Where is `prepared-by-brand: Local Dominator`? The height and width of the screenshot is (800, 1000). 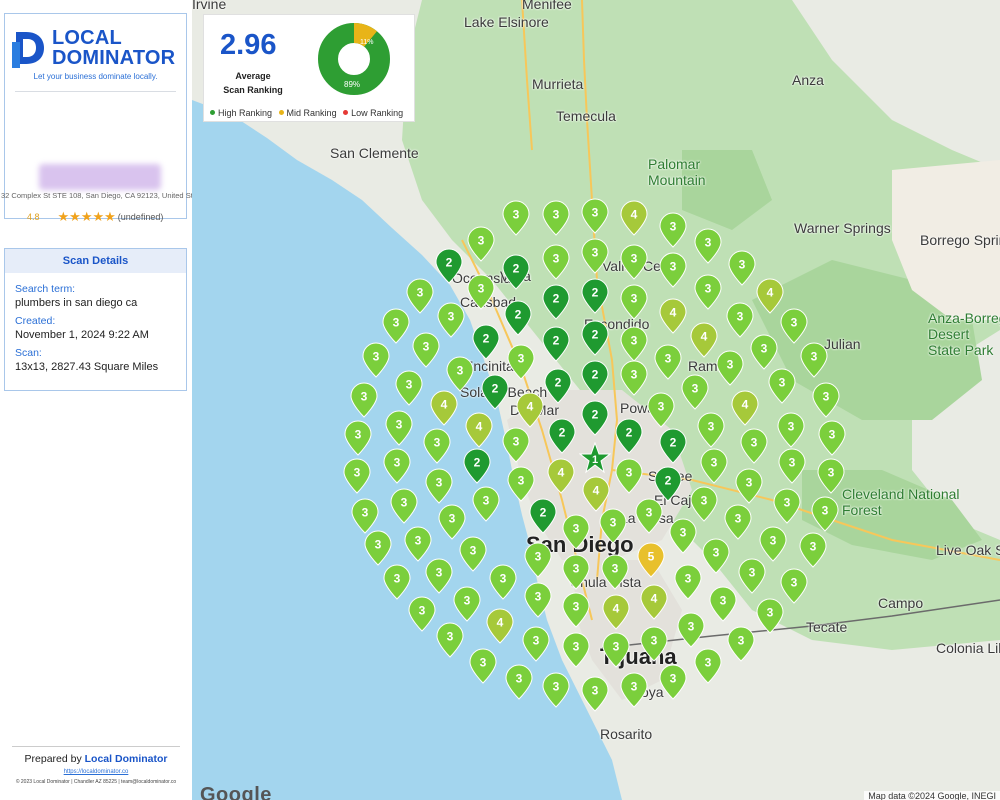
prepared-by-brand: Local Dominator is located at coordinates (126, 759).